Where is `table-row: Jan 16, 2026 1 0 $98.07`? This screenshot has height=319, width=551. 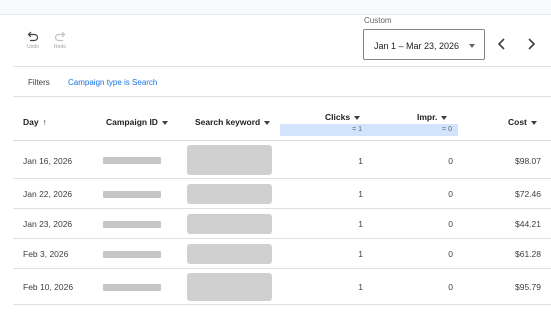
table-row: Jan 16, 2026 1 0 $98.07 is located at coordinates (282, 160).